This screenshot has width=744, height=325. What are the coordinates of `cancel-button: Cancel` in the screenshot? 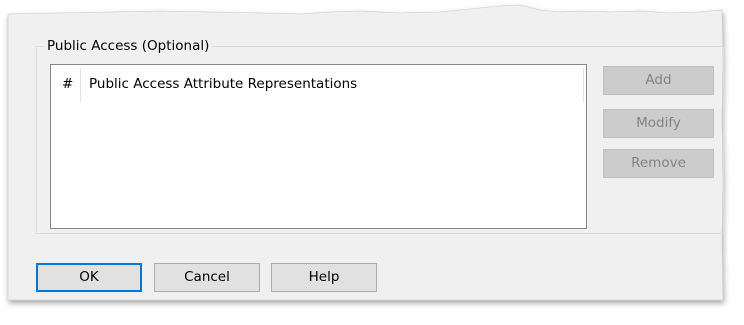 It's located at (207, 277).